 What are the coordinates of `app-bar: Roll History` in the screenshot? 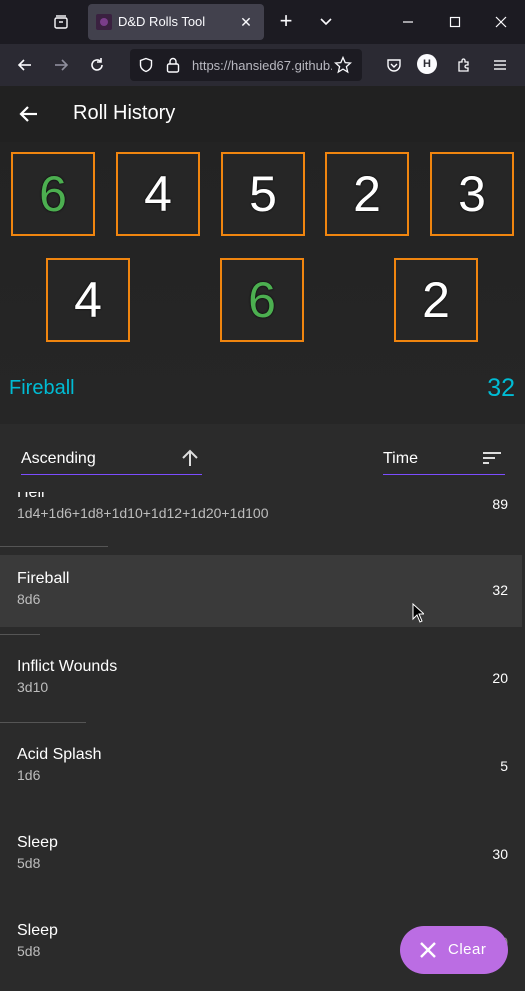 It's located at (262, 114).